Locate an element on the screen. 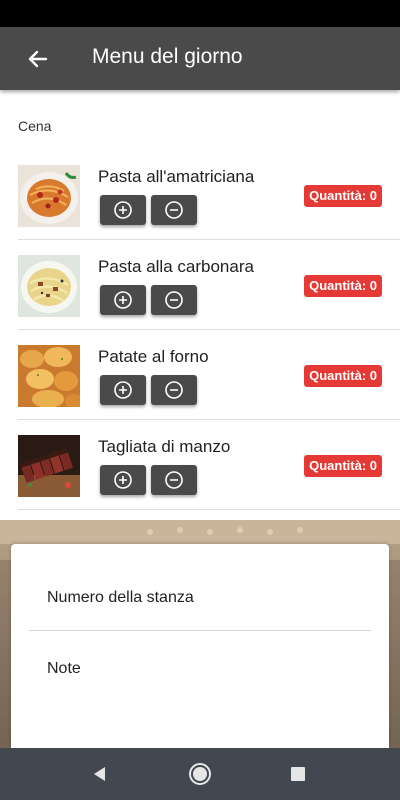 This screenshot has height=800, width=400. room-number-field: Numero della stanza is located at coordinates (120, 598).